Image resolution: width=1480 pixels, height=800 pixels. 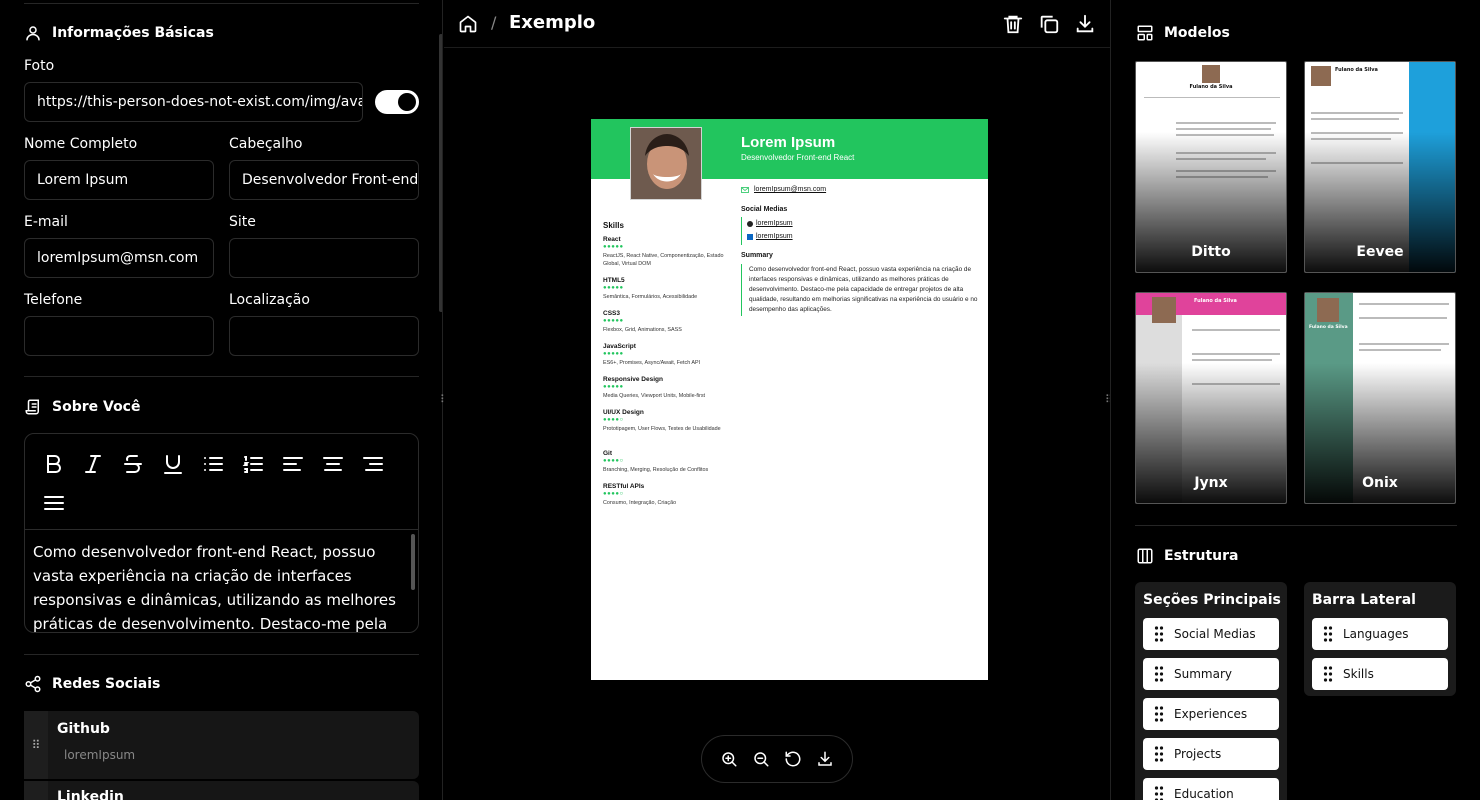 I want to click on drag-handle-icon: ⠿, so click(x=36, y=745).